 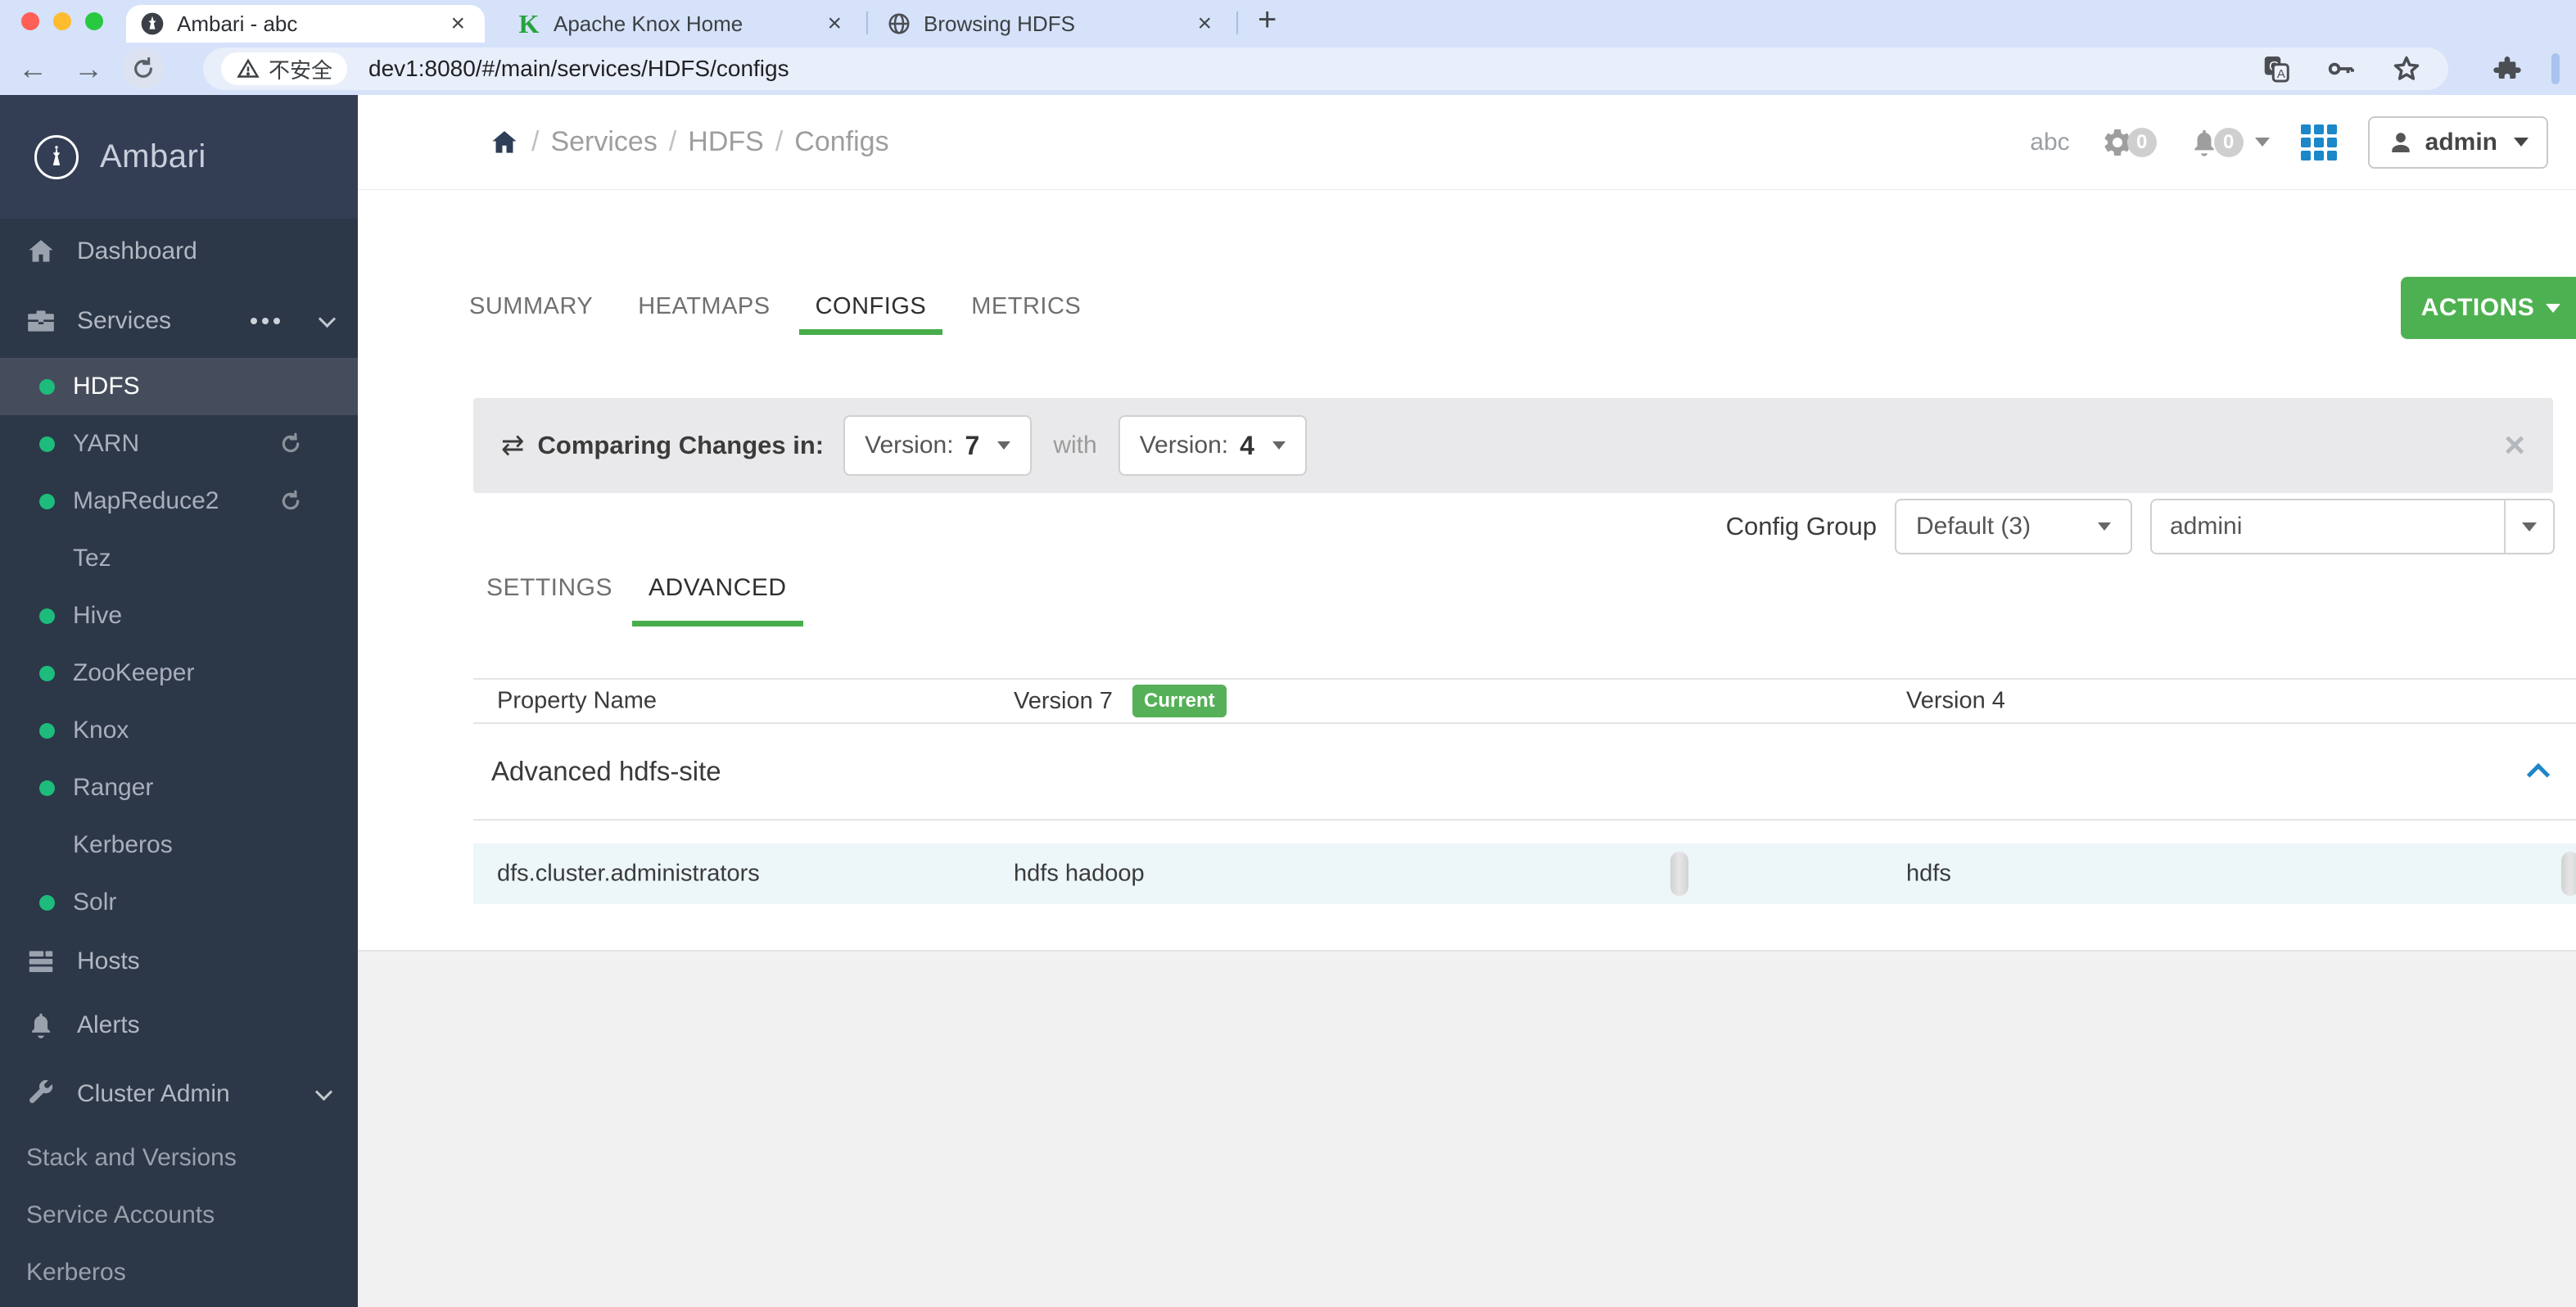 I want to click on tab-settings: SETTINGS, so click(x=549, y=598).